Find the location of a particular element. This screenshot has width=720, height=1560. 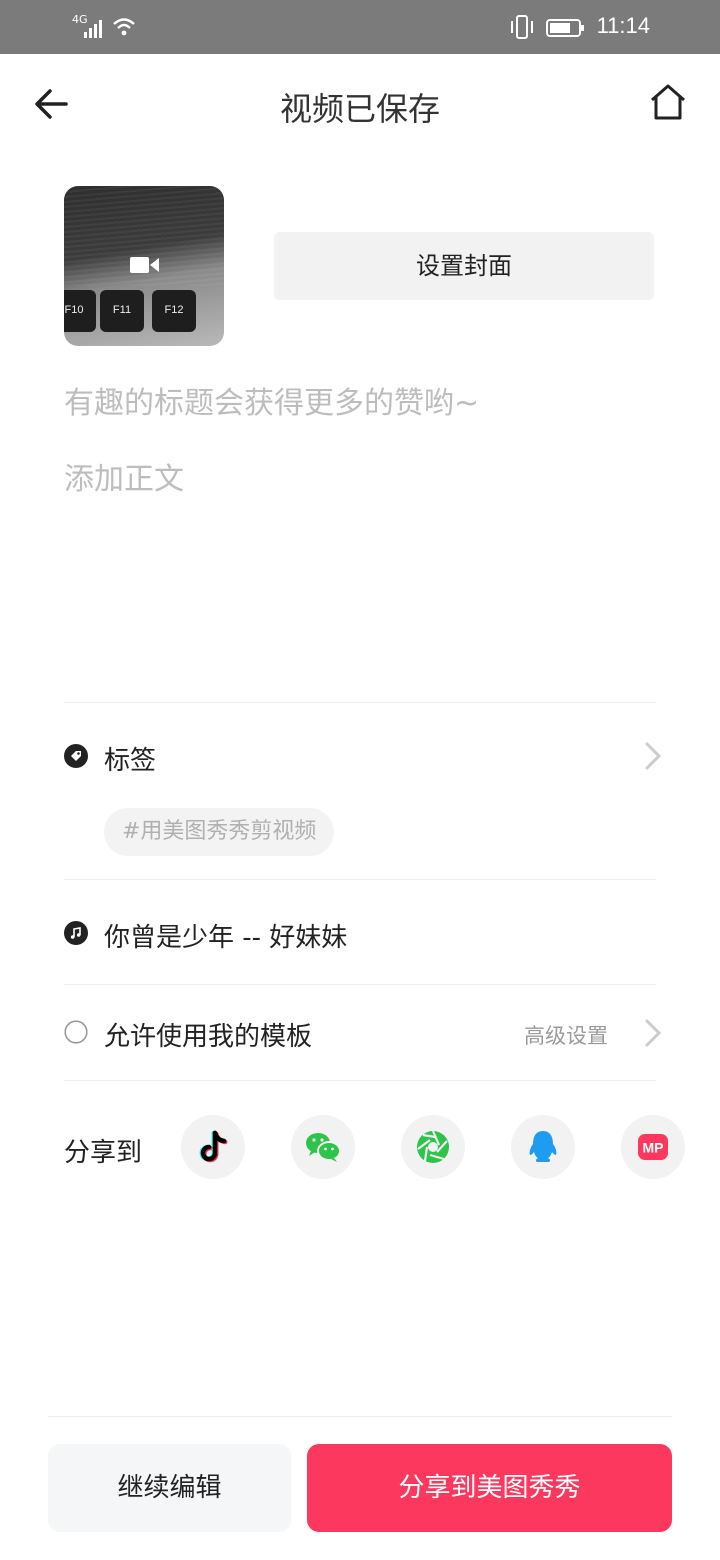

meipai-icon: MP is located at coordinates (653, 1147).